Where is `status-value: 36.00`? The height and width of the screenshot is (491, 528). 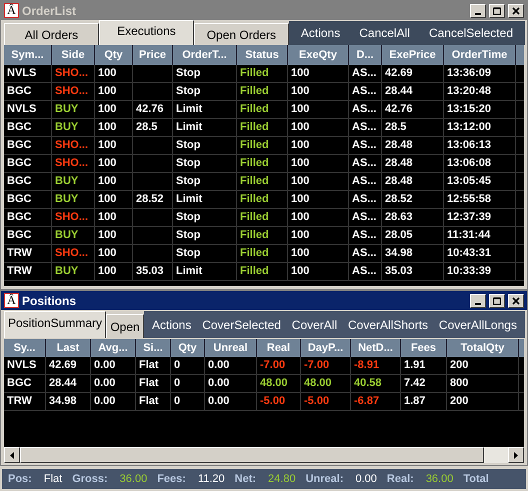 status-value: 36.00 is located at coordinates (134, 479).